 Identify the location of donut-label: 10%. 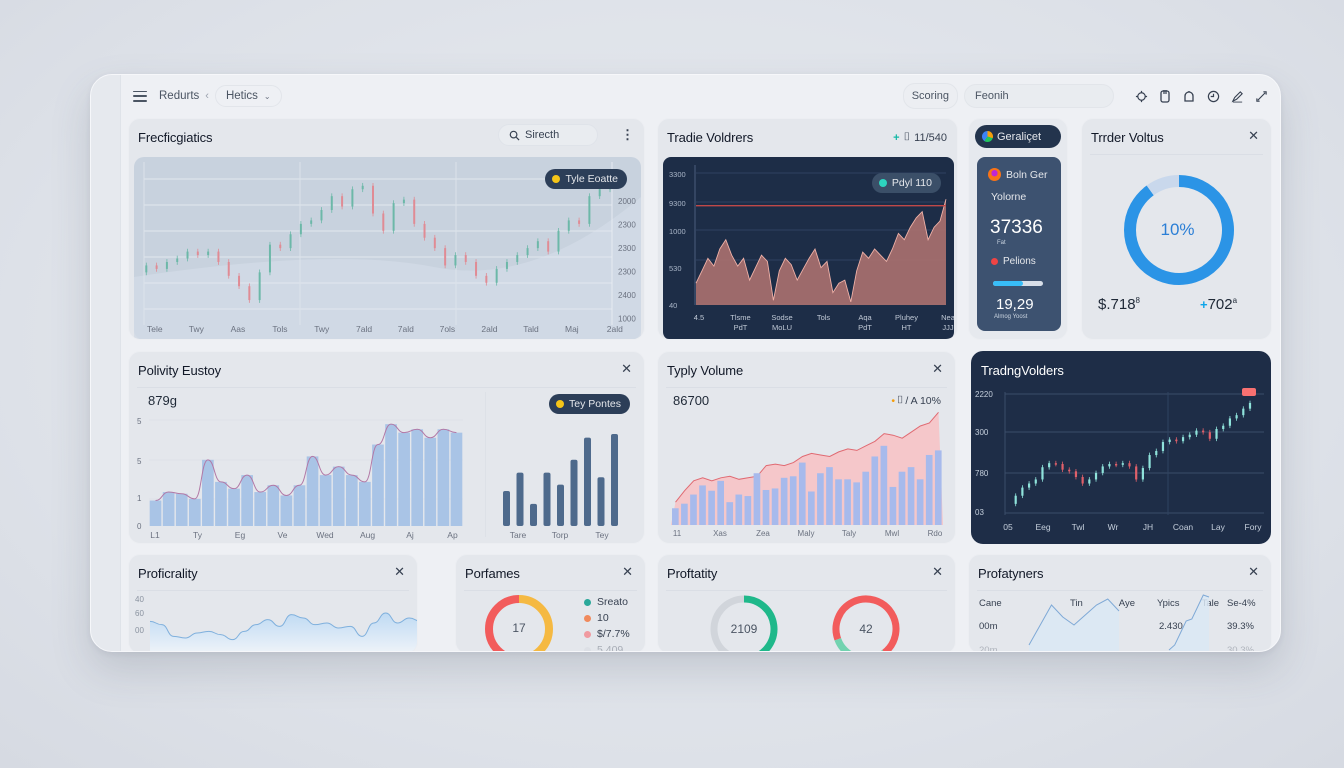
(1177, 229).